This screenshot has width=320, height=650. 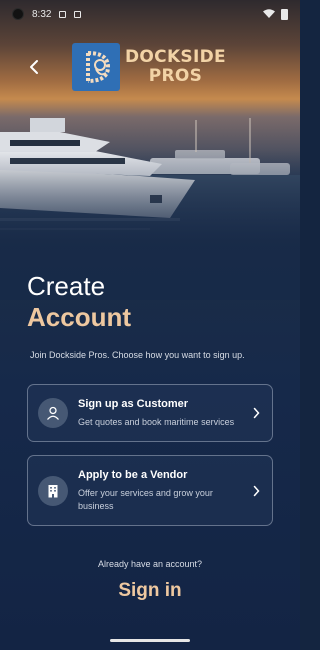 I want to click on chevron-left-icon, so click(x=34, y=67).